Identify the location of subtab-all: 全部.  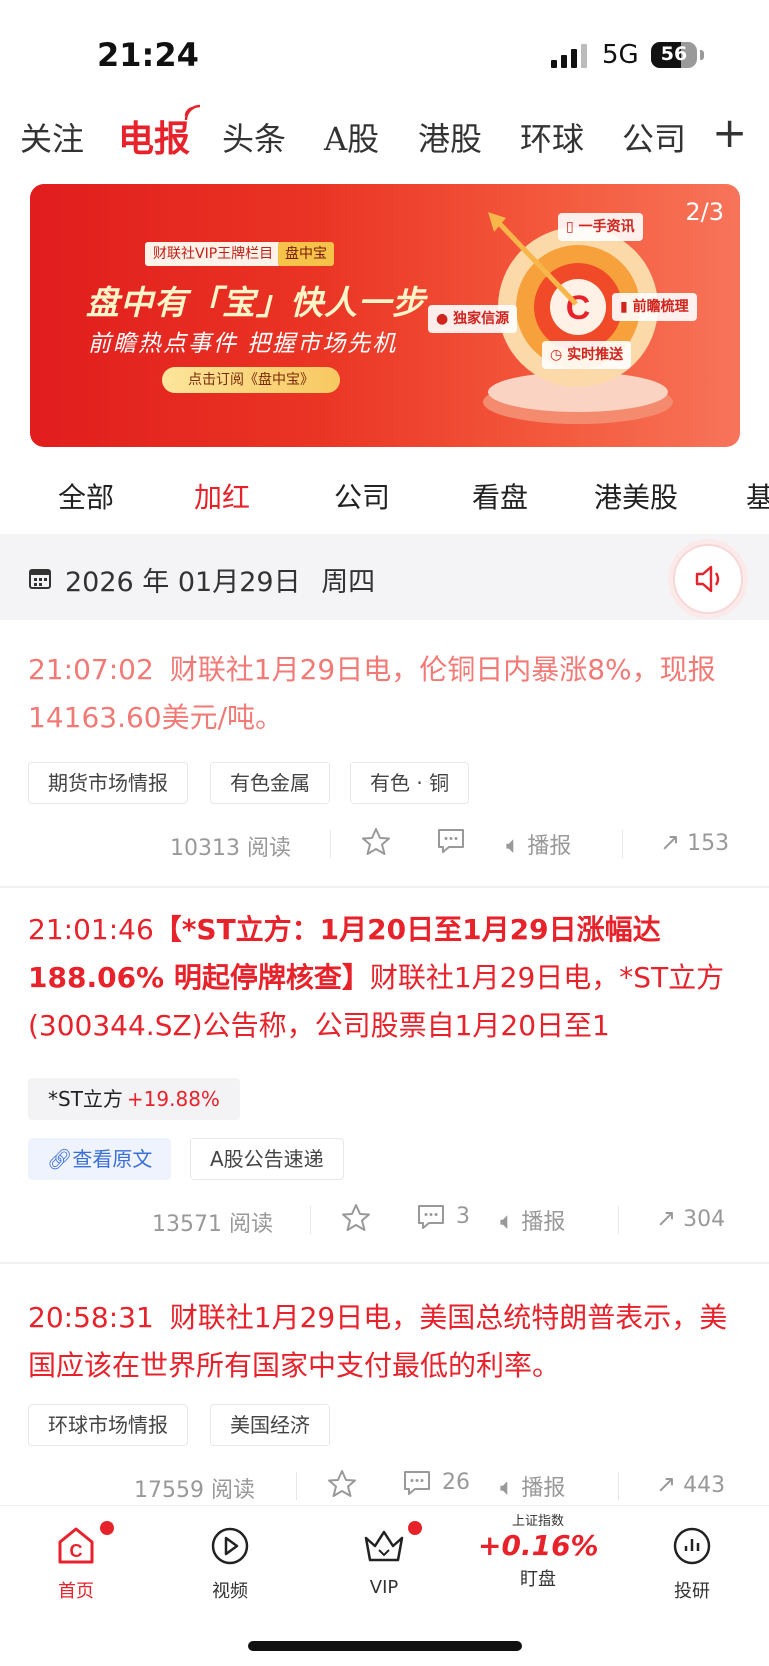
(86, 496).